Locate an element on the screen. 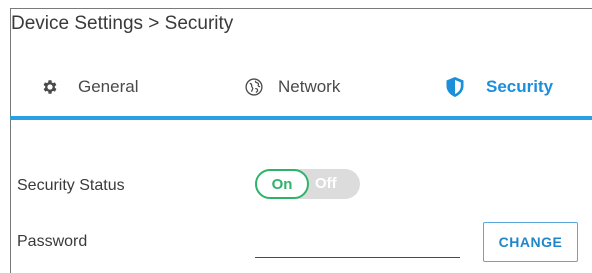 The height and width of the screenshot is (273, 592). tab-general-label: General is located at coordinates (108, 86).